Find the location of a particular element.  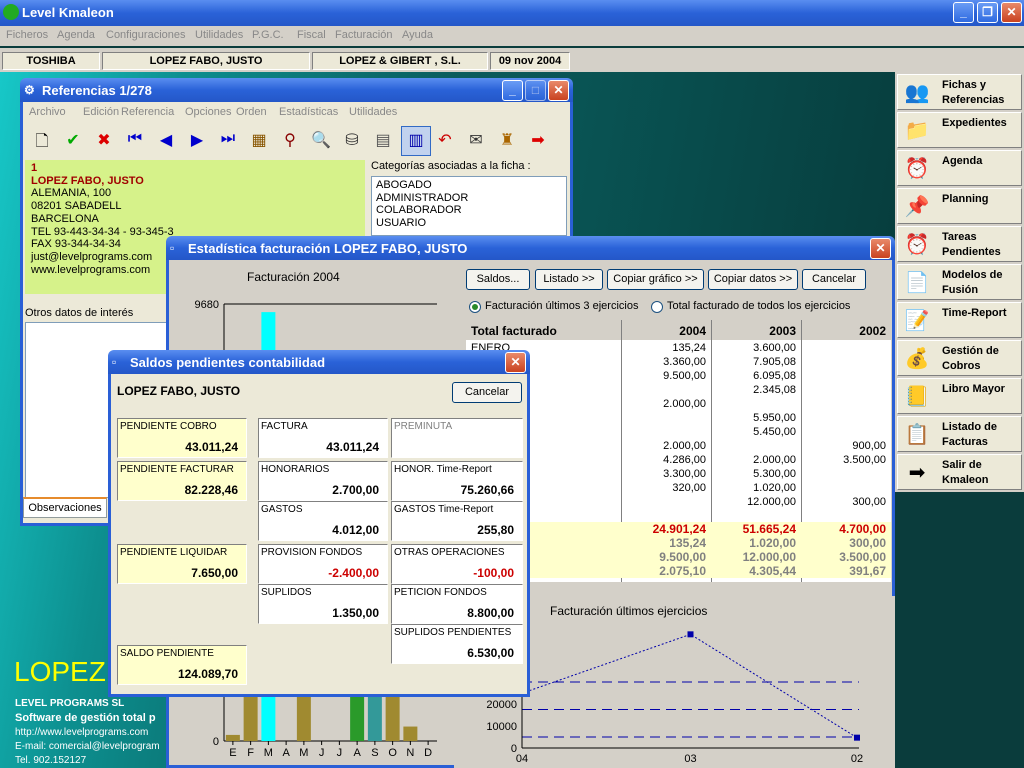

maximize-icon: □ is located at coordinates (535, 90).